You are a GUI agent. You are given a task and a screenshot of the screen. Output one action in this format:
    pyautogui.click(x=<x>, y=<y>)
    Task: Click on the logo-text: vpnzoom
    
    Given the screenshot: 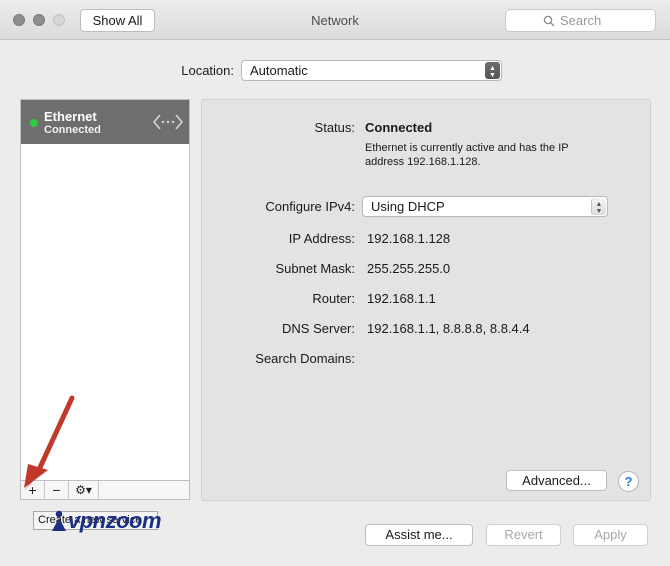 What is the action you would take?
    pyautogui.click(x=115, y=520)
    